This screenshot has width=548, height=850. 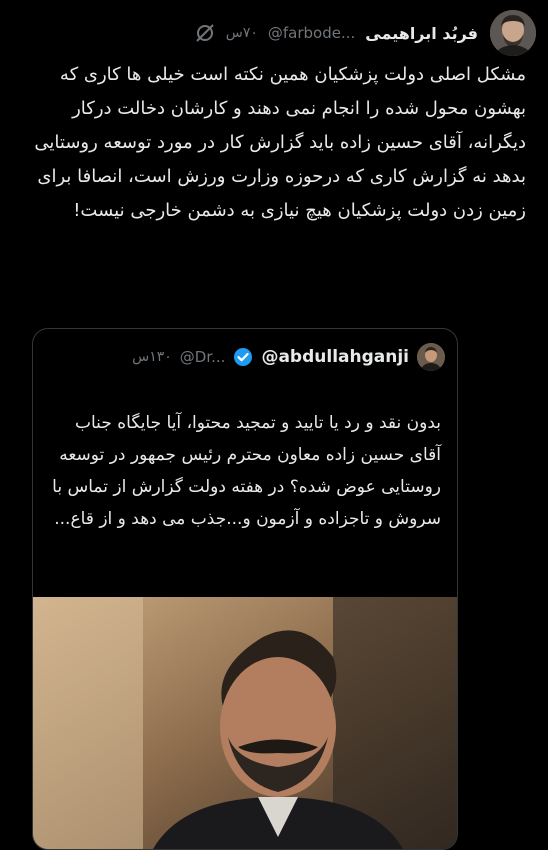 I want to click on quoted-tweet-header: @abdullahganji @Dr... ۱۳۰س, so click(x=288, y=357).